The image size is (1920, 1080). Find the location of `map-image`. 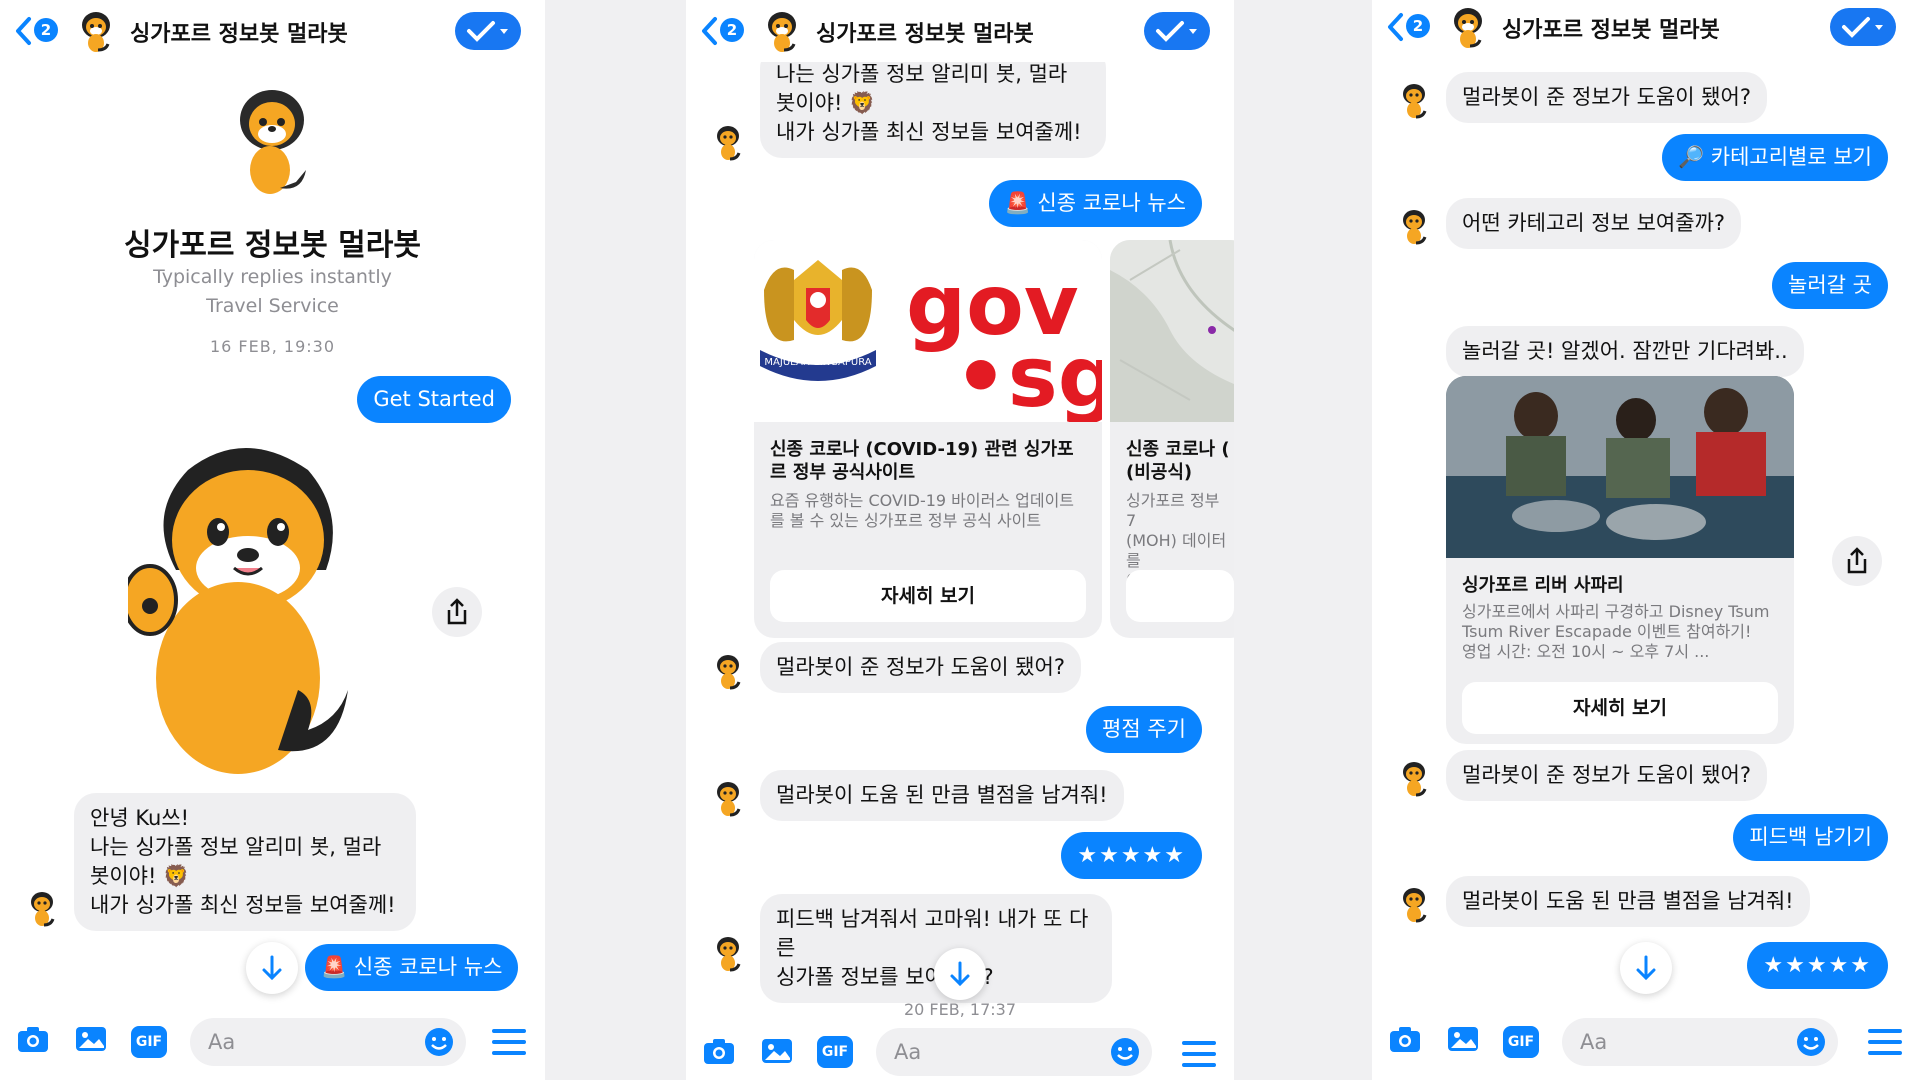

map-image is located at coordinates (1172, 331).